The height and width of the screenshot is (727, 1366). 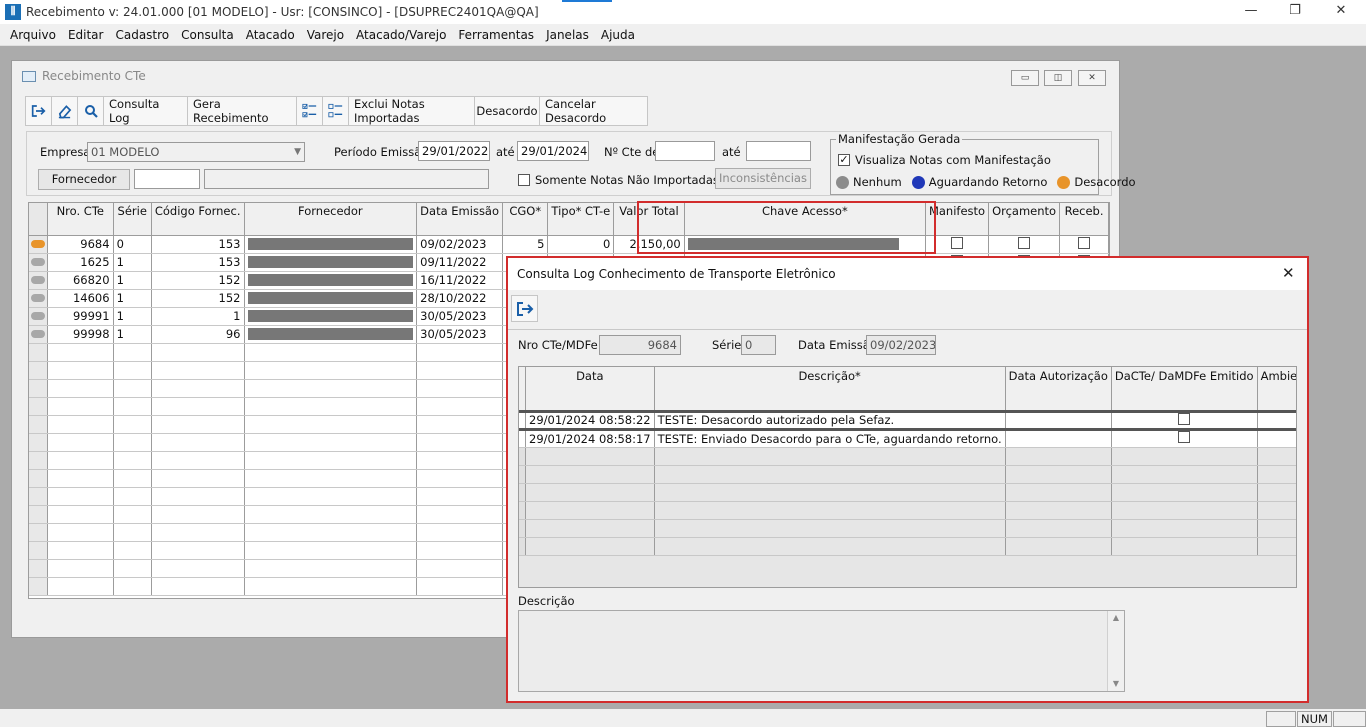 I want to click on log-column-header-4: Ambiente, so click(x=1276, y=390).